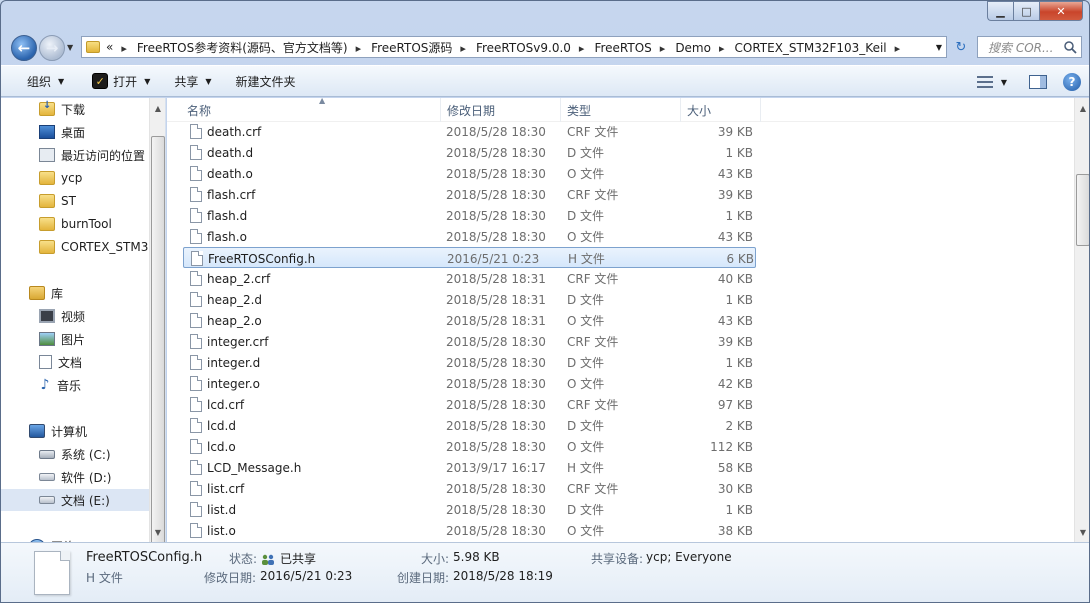 Image resolution: width=1090 pixels, height=603 pixels. Describe the element at coordinates (939, 47) in the screenshot. I see `address-dropdown-icon: ▼` at that location.